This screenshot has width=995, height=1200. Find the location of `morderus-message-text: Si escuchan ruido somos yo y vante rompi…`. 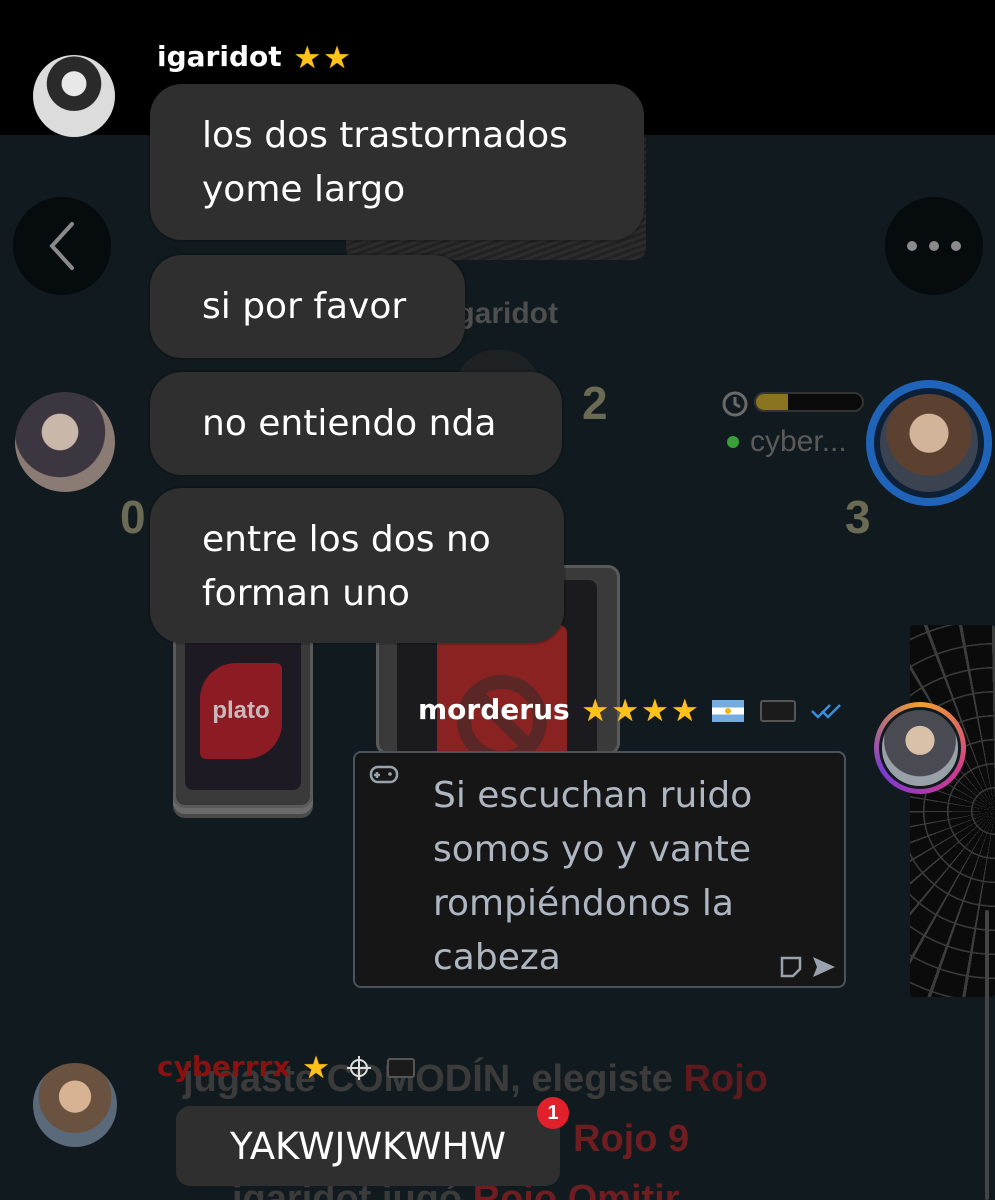

morderus-message-text: Si escuchan ruido somos yo y vante rompi… is located at coordinates (623, 877).